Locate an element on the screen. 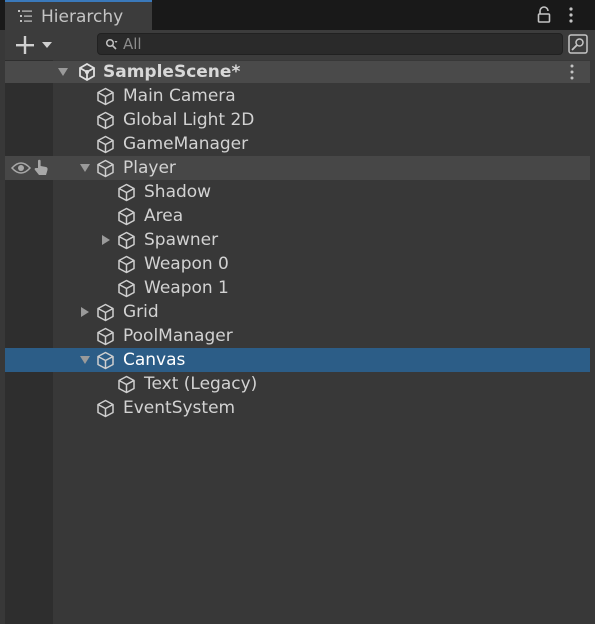 The image size is (595, 624). visibility-toggles is located at coordinates (29, 168).